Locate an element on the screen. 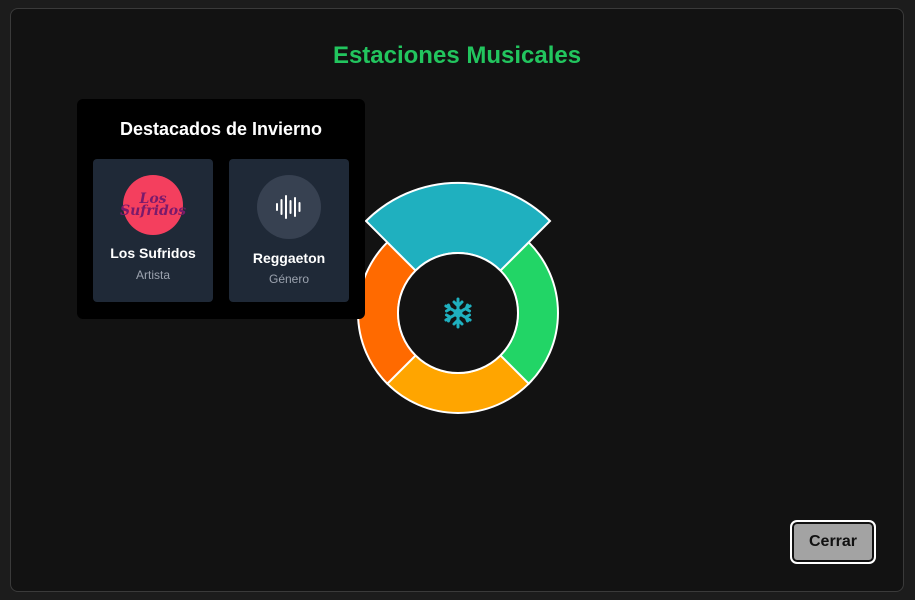 The width and height of the screenshot is (915, 600). season-wheel is located at coordinates (468, 299).